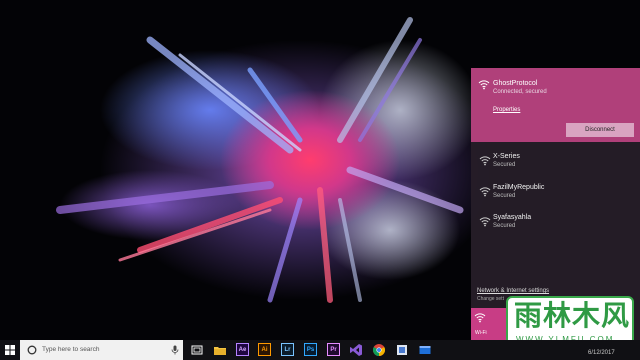 Image resolution: width=640 pixels, height=360 pixels. What do you see at coordinates (481, 333) in the screenshot?
I see `wifi-tile-label: Wi-Fi` at bounding box center [481, 333].